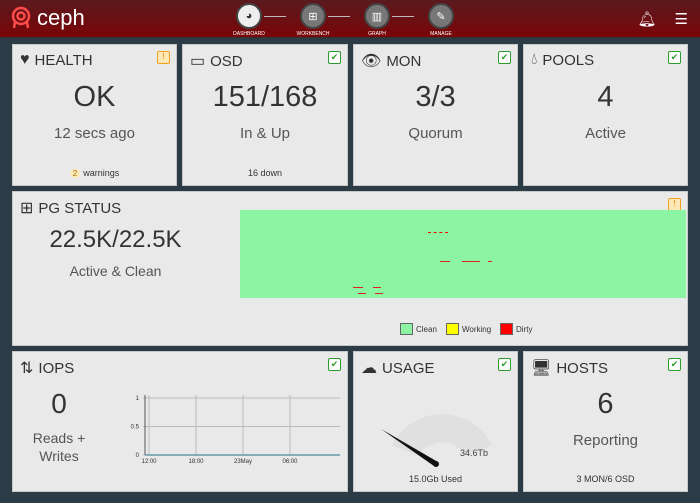 The image size is (700, 503). What do you see at coordinates (115, 239) in the screenshot?
I see `pg-value: 22.5K/22.5K` at bounding box center [115, 239].